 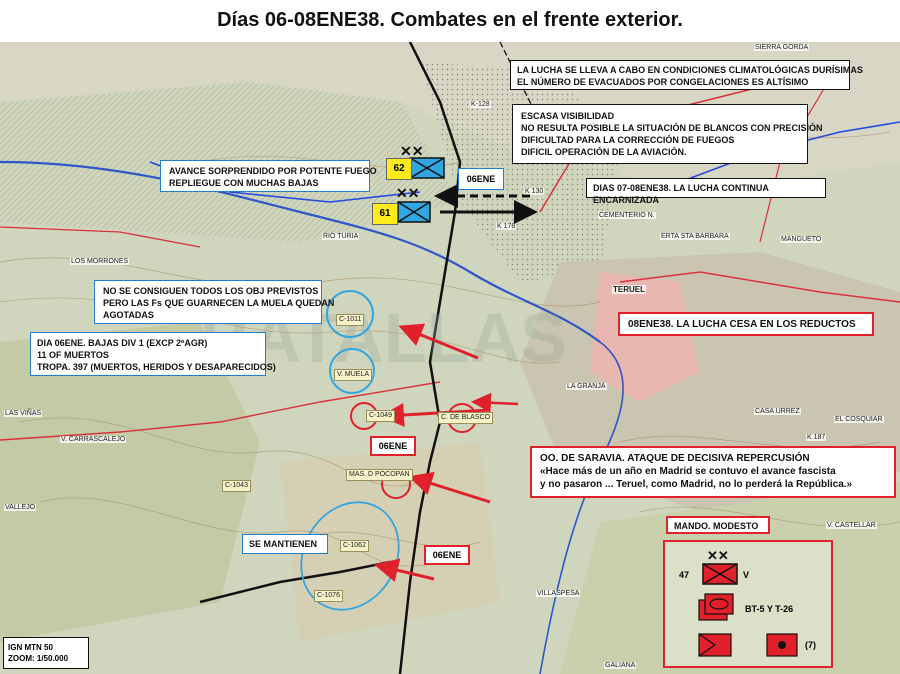 What do you see at coordinates (481, 179) in the screenshot?
I see `date-06ene-top: 06ENE` at bounding box center [481, 179].